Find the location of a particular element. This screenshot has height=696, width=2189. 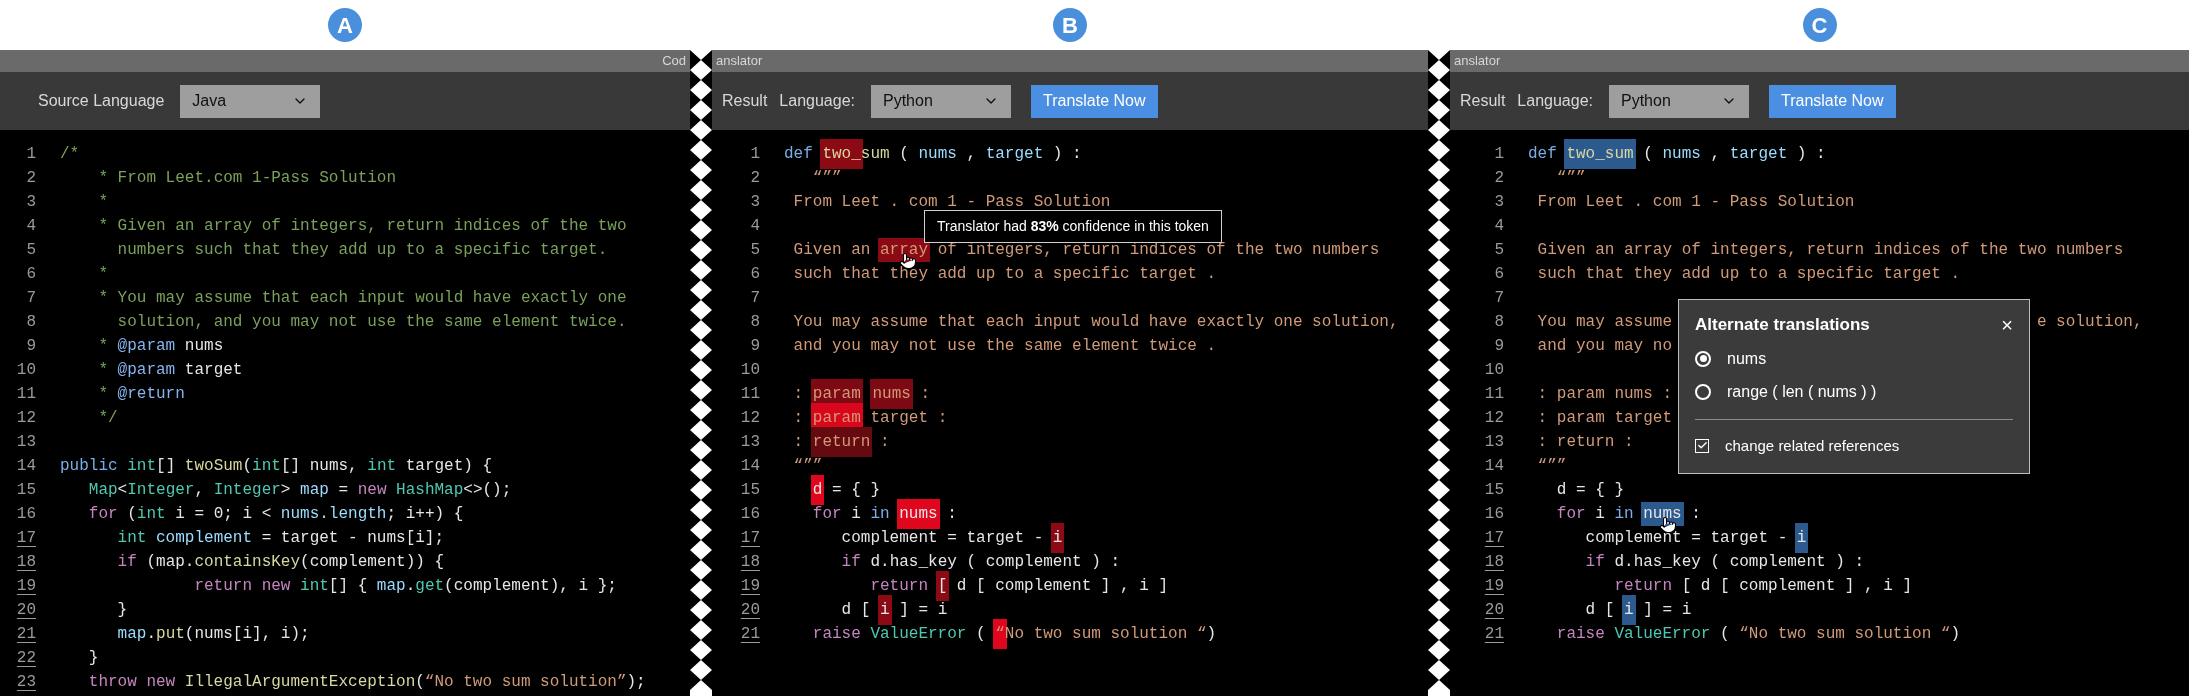

line-number: 1 is located at coordinates (754, 154).